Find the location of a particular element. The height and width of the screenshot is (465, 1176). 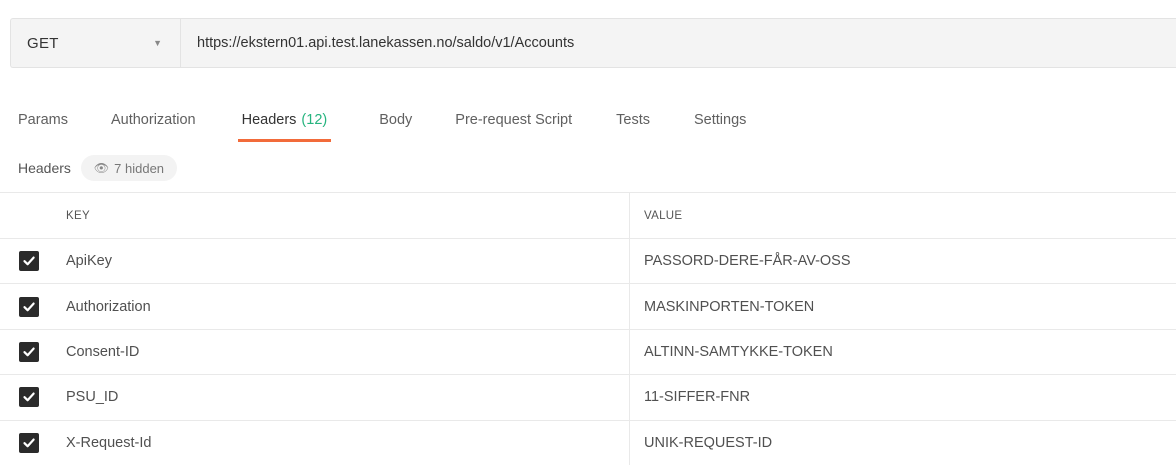

table-row: Authorization MASKINPORTEN-TOKEN is located at coordinates (588, 306).